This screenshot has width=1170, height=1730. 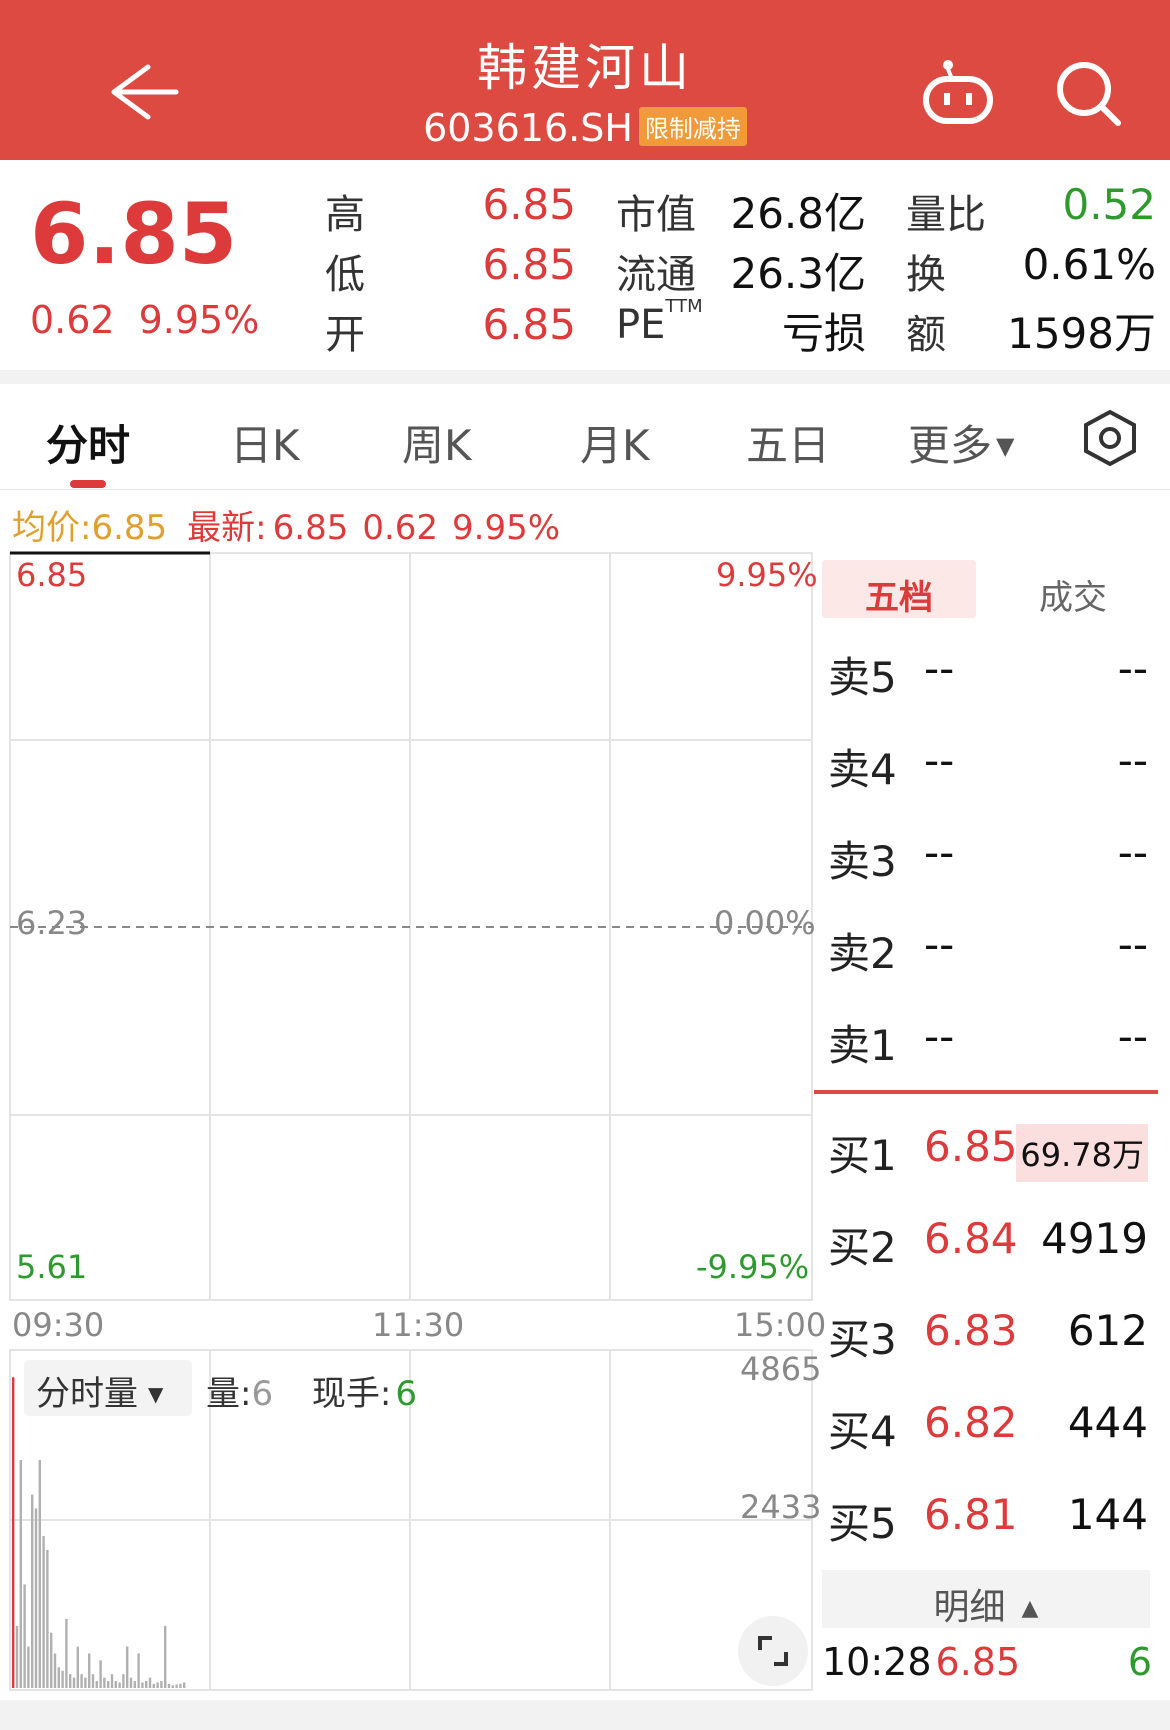 I want to click on tab-monthly-k: 月K, so click(x=615, y=442).